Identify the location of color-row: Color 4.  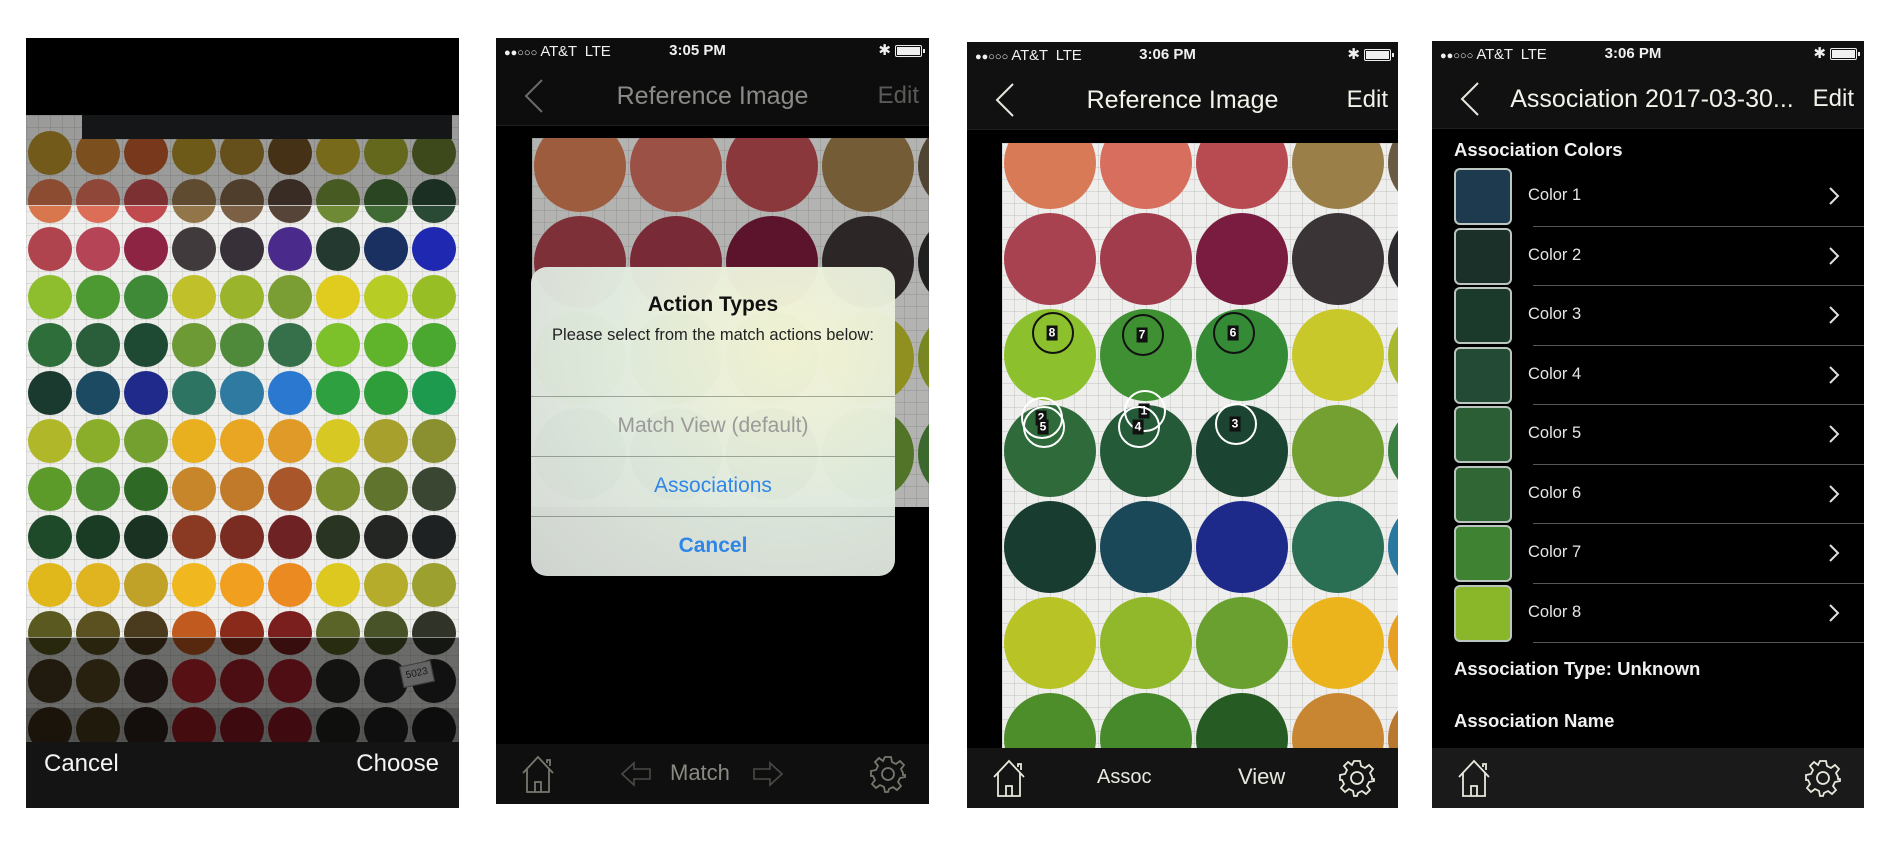
(1648, 375).